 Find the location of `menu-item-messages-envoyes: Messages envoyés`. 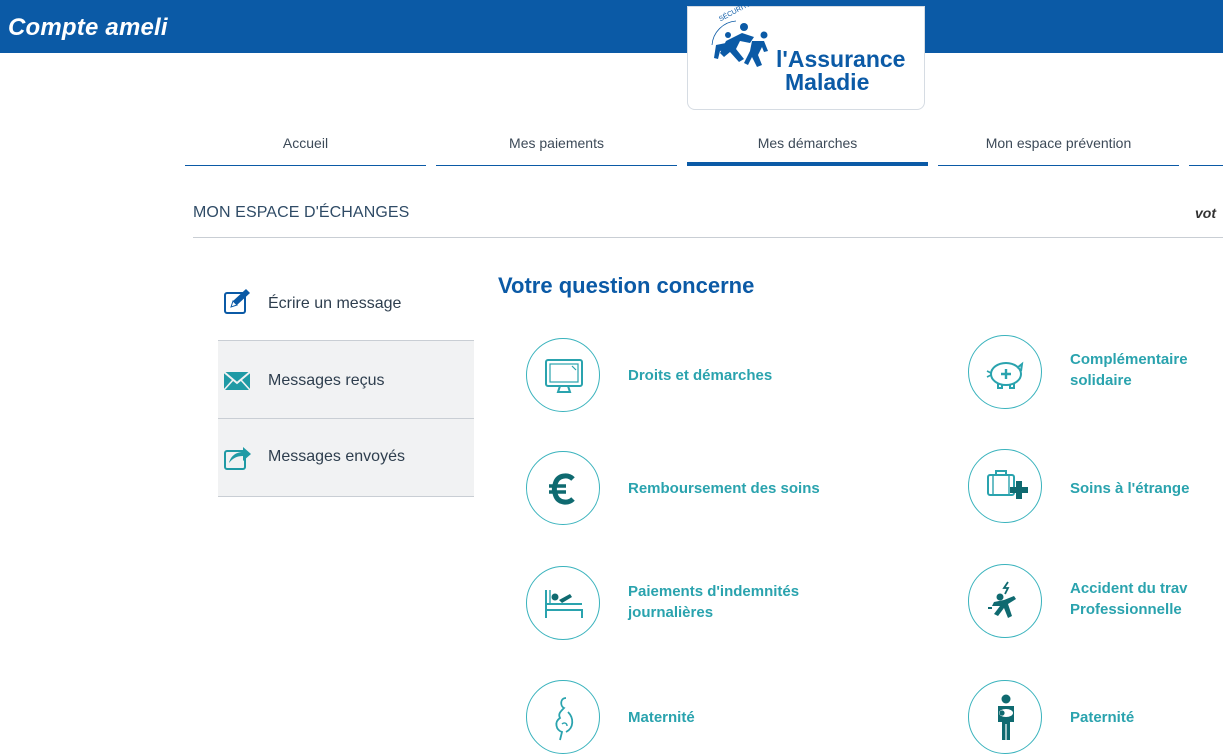

menu-item-messages-envoyes: Messages envoyés is located at coordinates (346, 458).